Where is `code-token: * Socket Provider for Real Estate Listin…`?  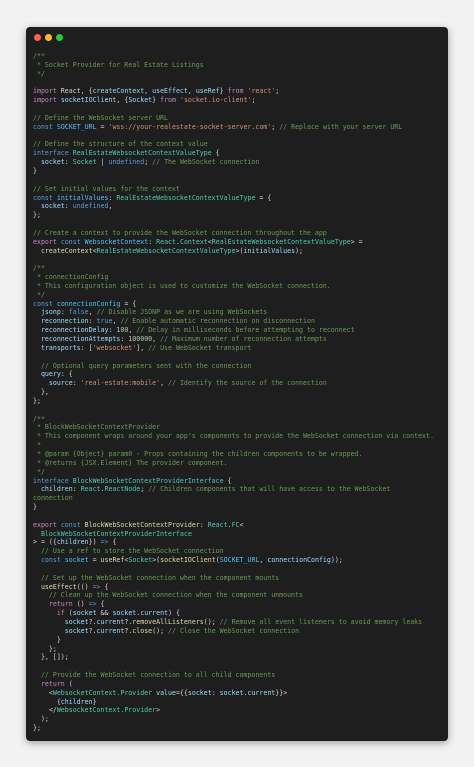 code-token: * Socket Provider for Real Estate Listin… is located at coordinates (118, 64).